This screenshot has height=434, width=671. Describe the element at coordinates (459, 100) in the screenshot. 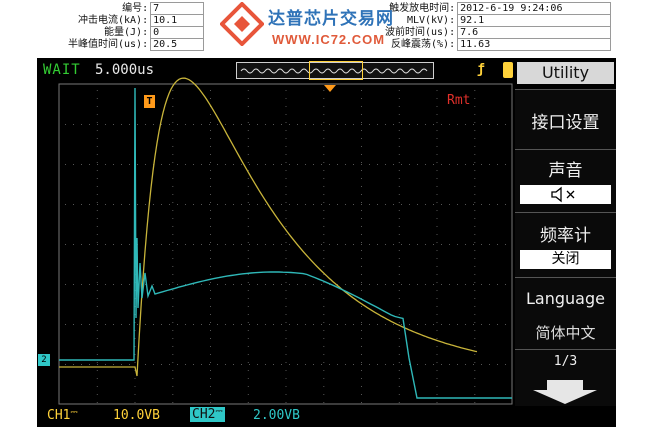

I see `remote-indicator: Rmt` at that location.